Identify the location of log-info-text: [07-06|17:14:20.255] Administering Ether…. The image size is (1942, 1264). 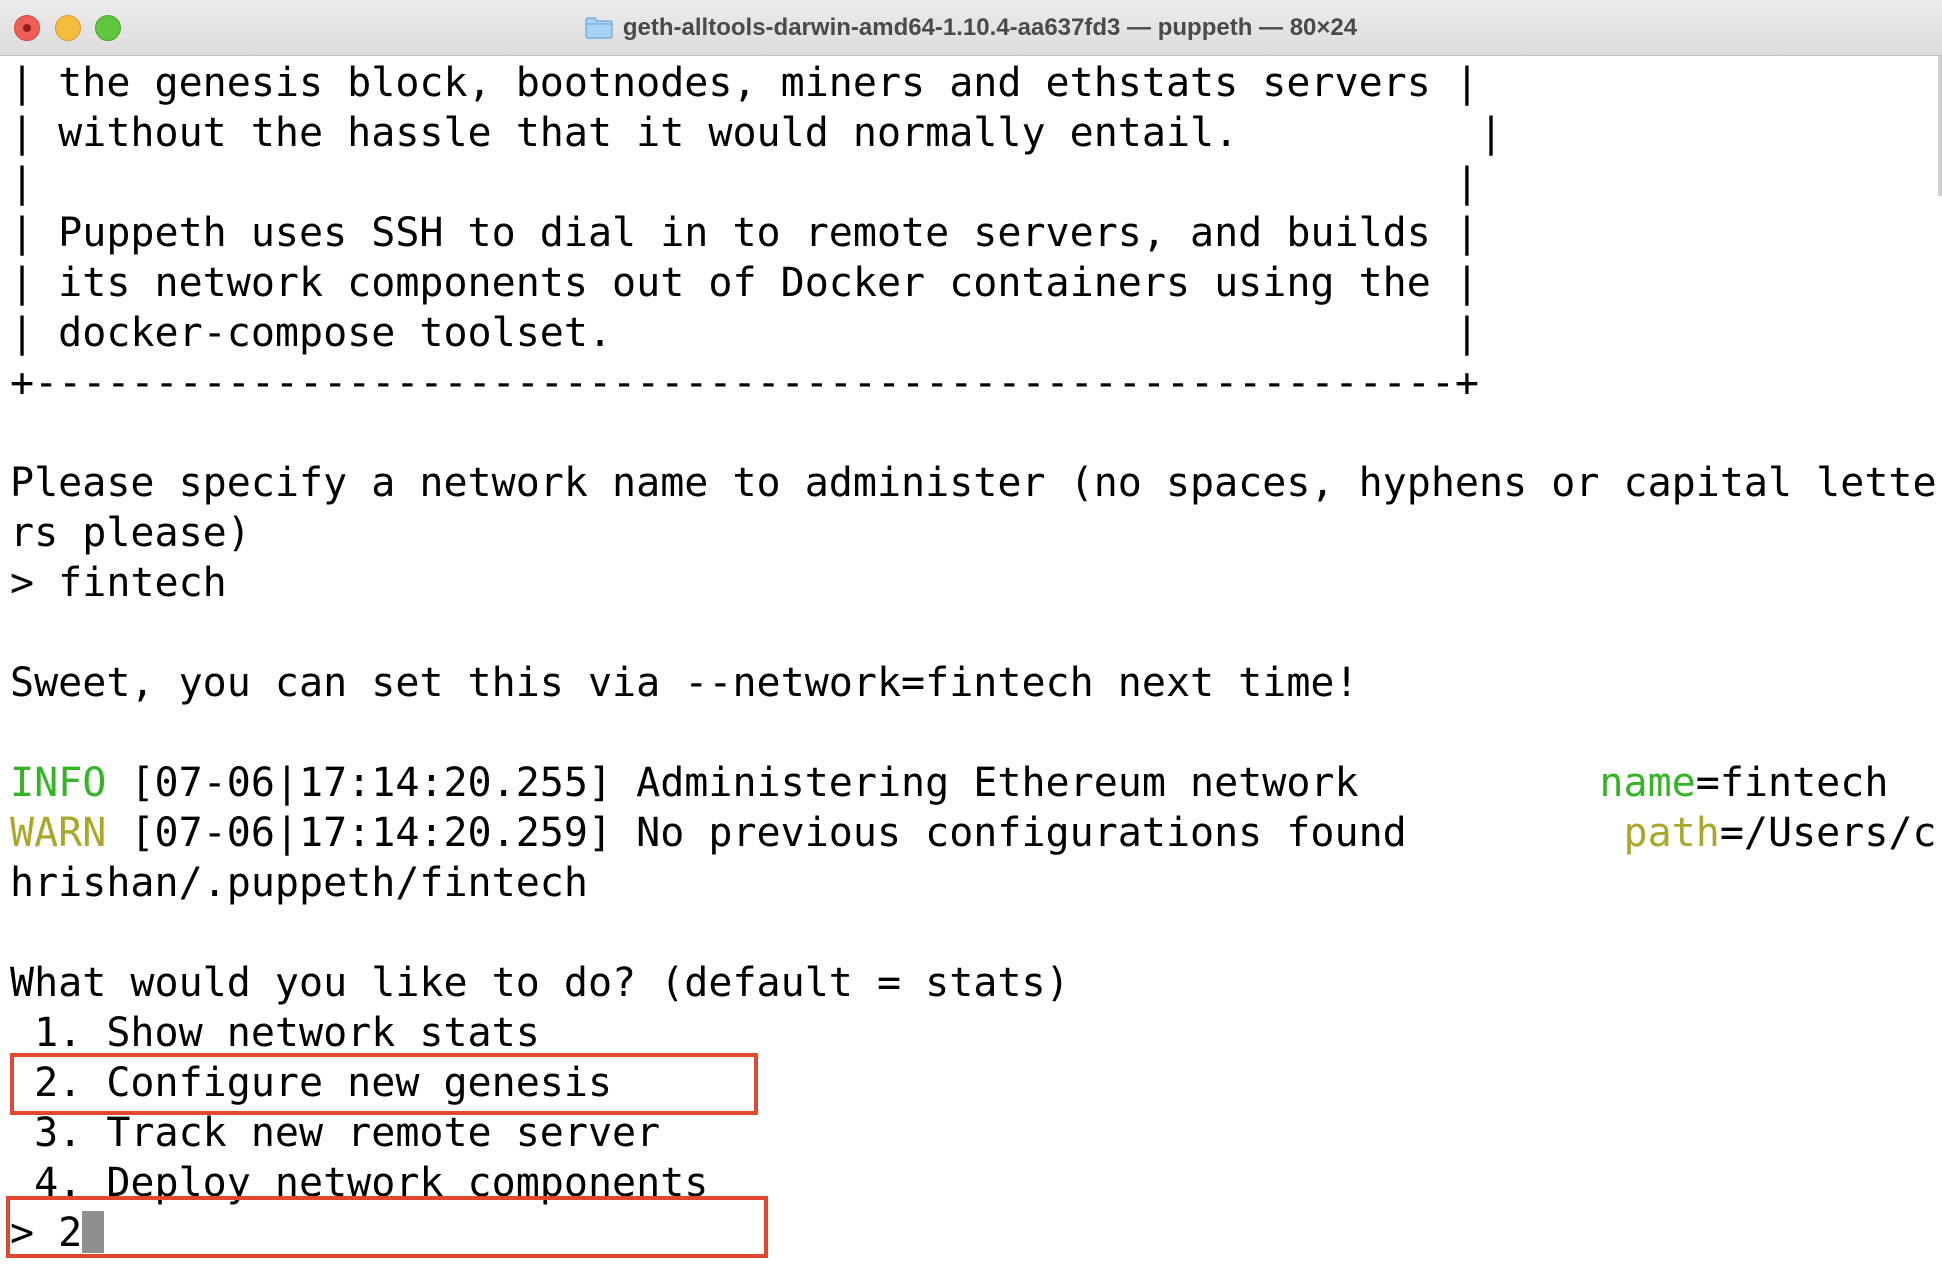
(853, 783).